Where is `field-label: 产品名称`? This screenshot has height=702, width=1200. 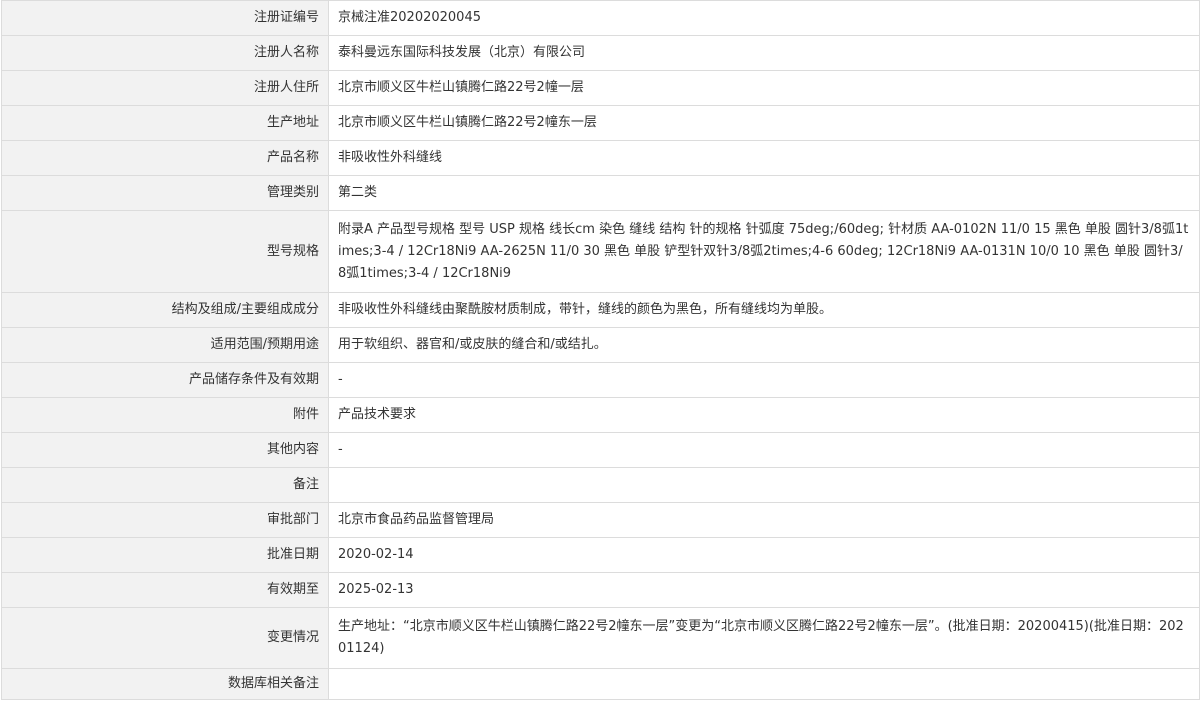 field-label: 产品名称 is located at coordinates (165, 158).